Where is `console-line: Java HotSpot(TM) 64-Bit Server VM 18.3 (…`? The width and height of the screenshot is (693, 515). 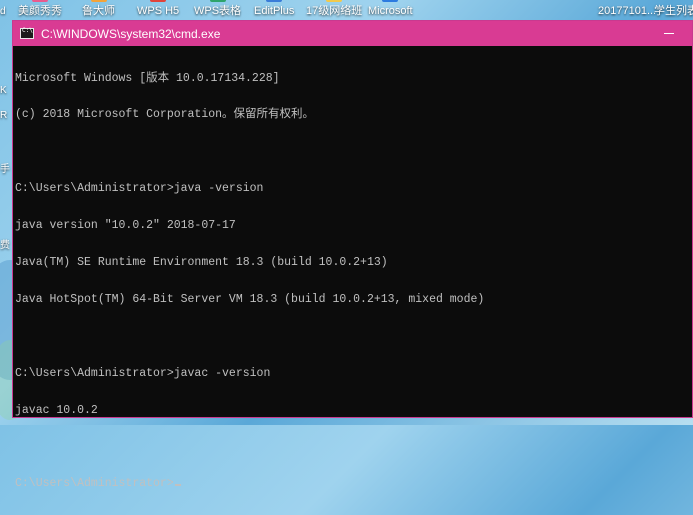
console-line: Java HotSpot(TM) 64-Bit Server VM 18.3 (… is located at coordinates (250, 299).